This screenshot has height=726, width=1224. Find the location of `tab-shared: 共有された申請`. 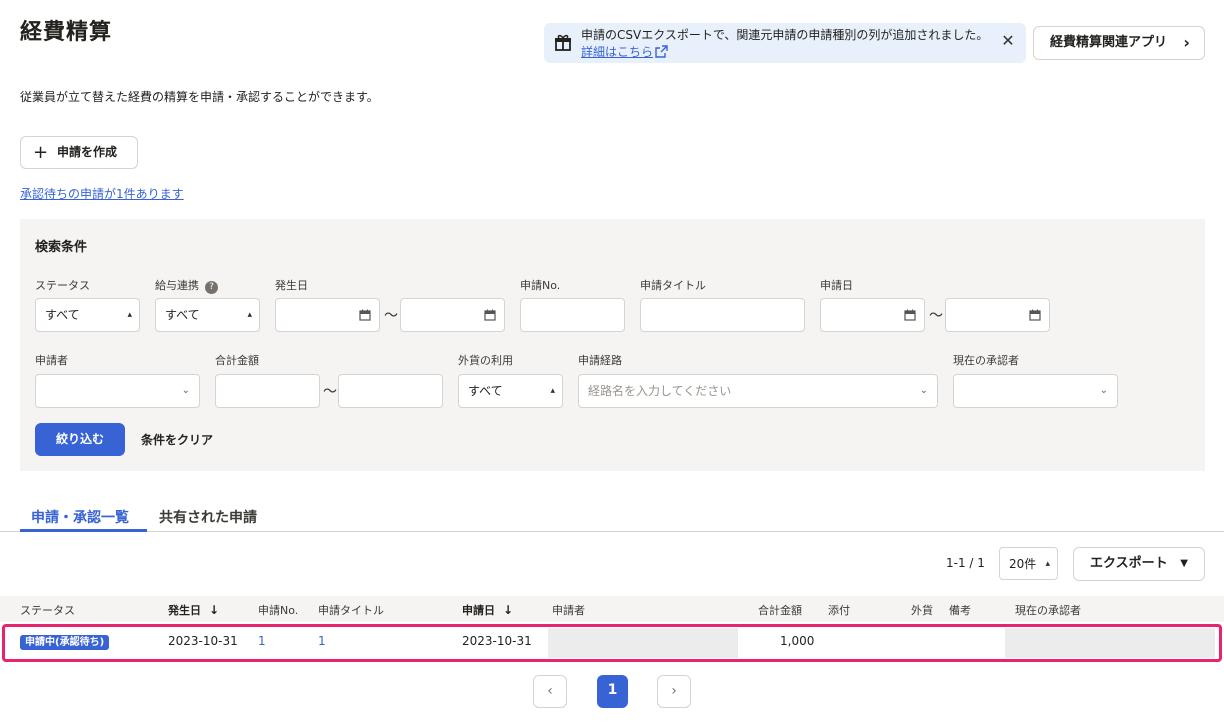

tab-shared: 共有された申請 is located at coordinates (208, 517).